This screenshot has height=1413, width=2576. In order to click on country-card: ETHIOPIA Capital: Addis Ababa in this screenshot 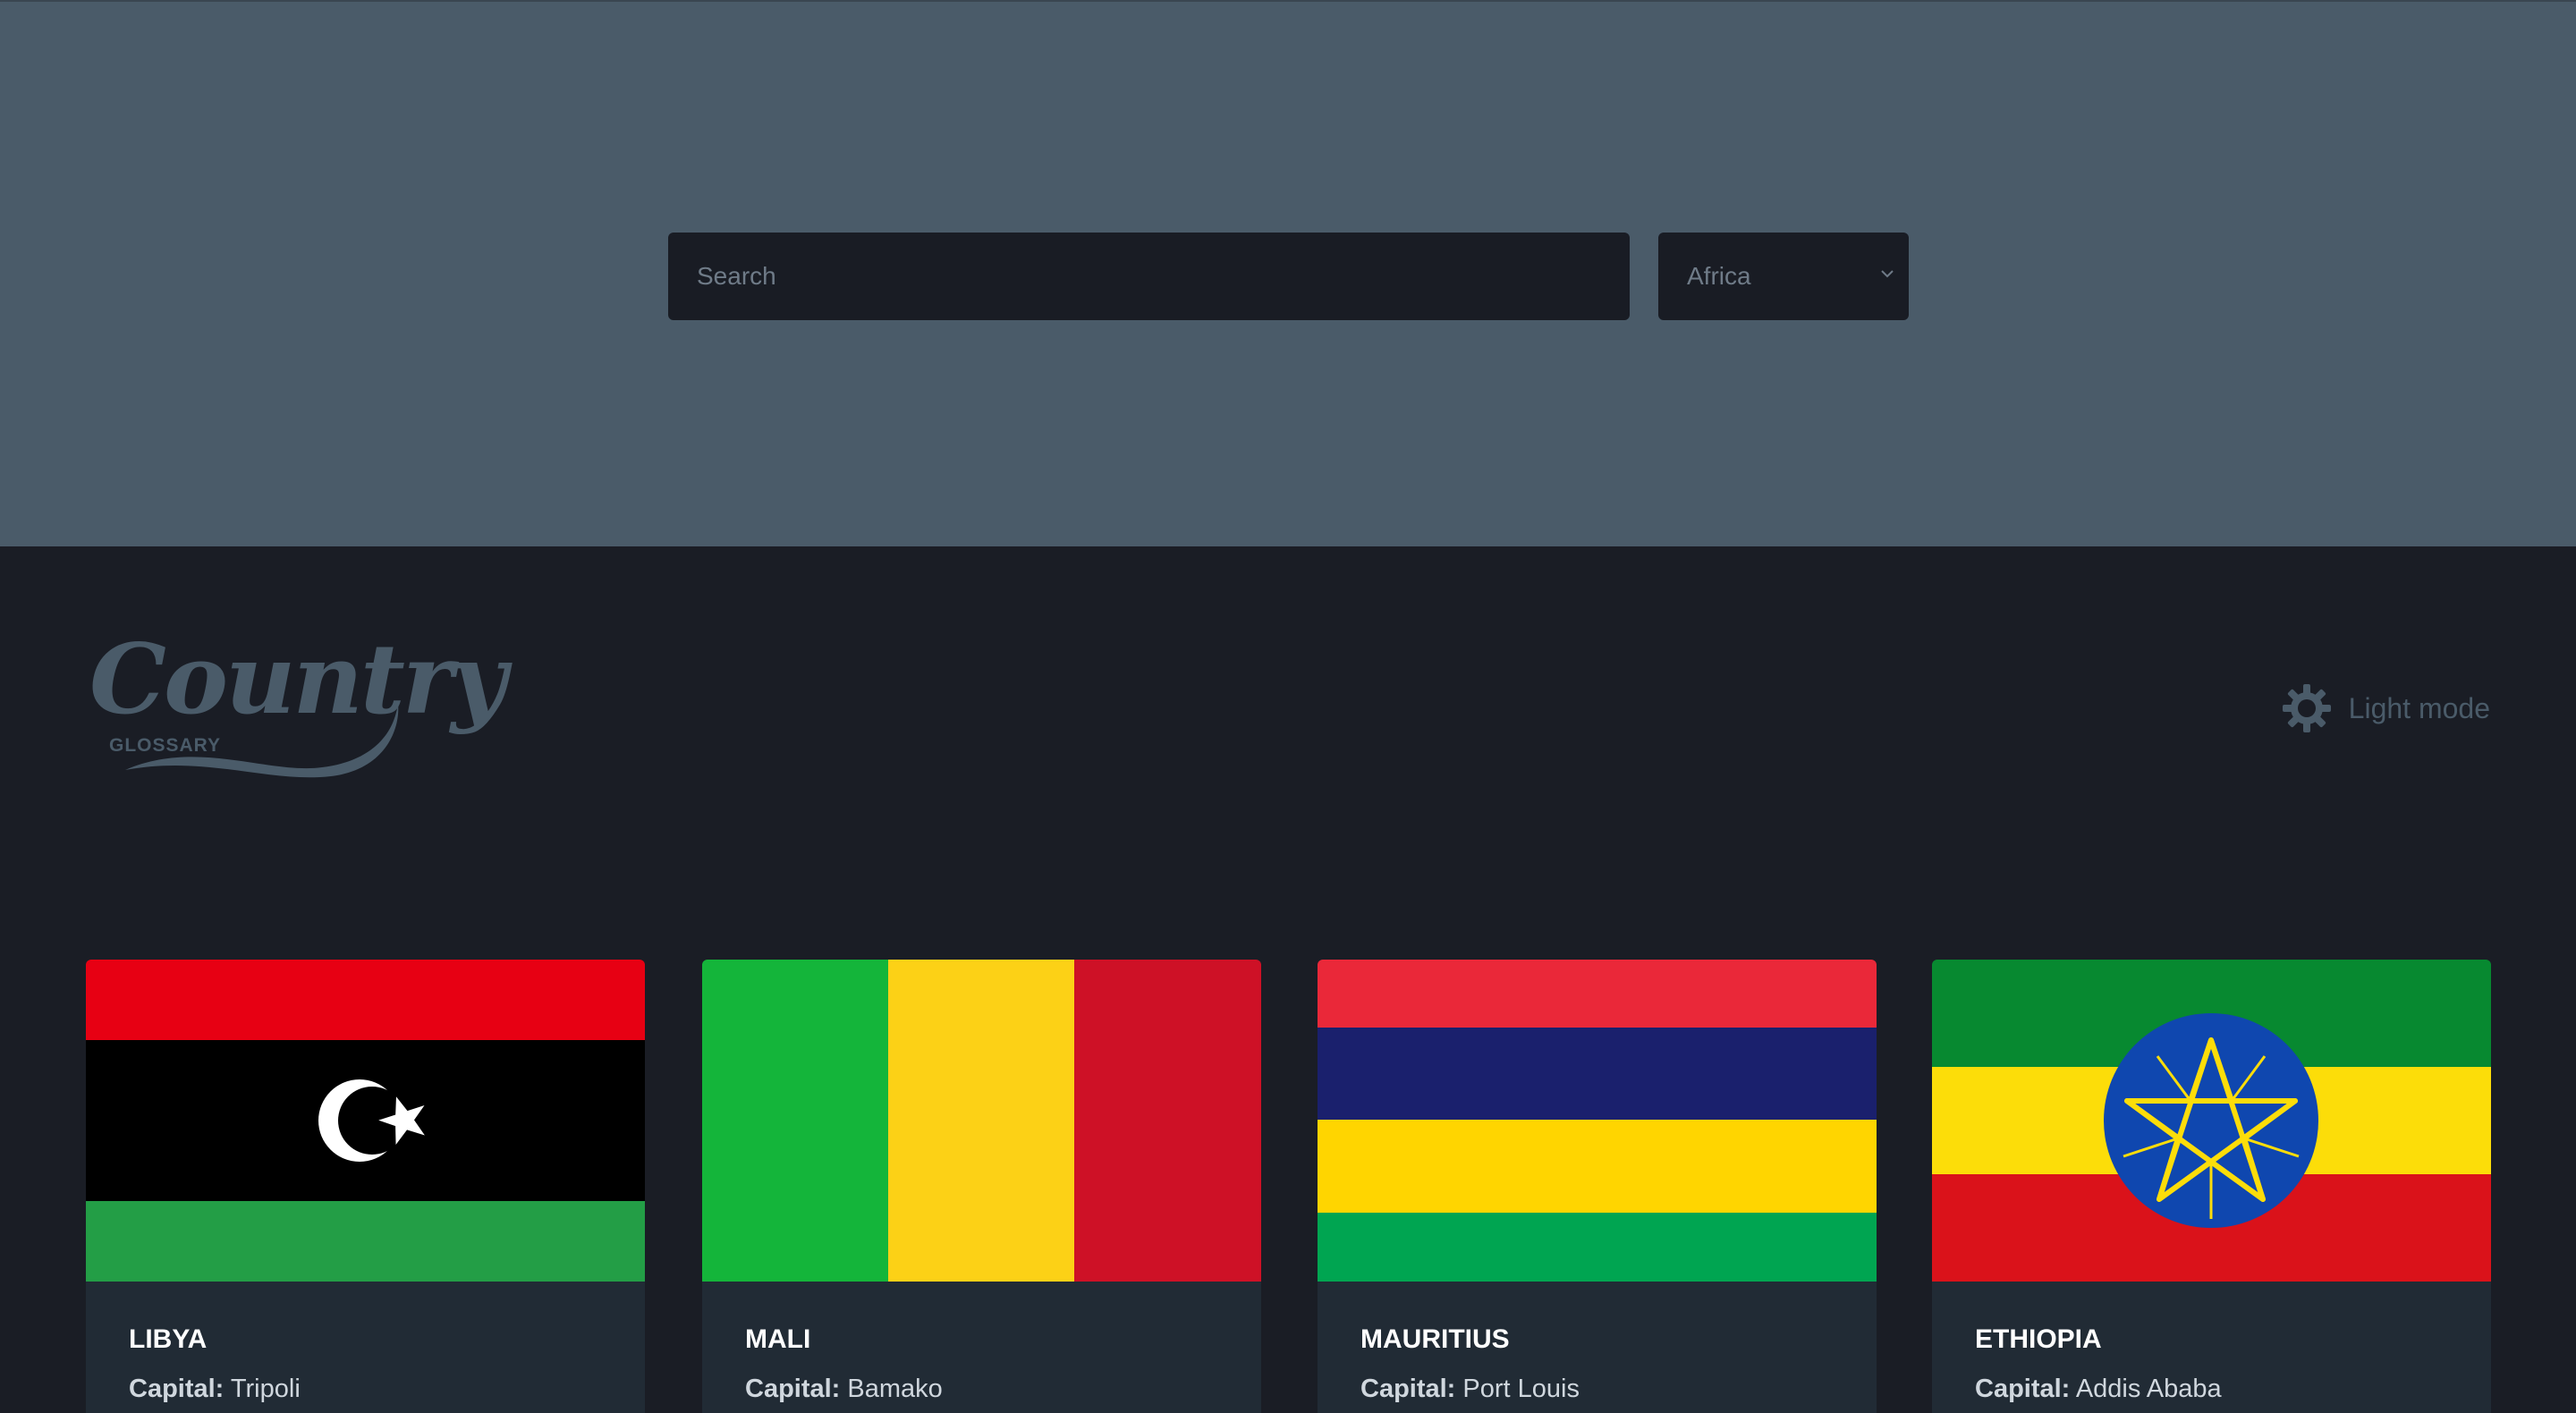, I will do `click(2211, 1186)`.